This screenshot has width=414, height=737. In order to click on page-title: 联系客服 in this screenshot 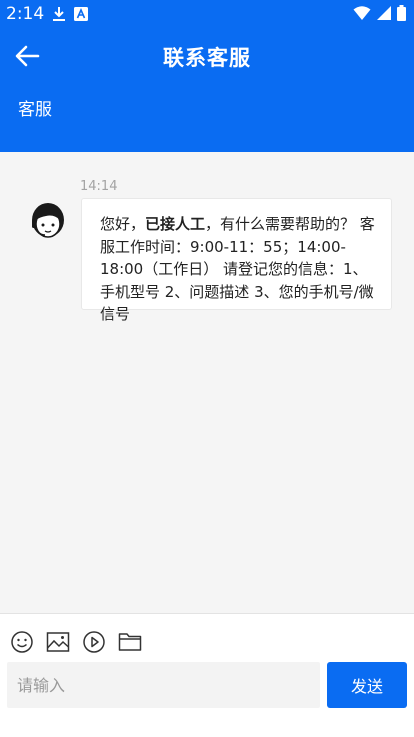, I will do `click(207, 58)`.